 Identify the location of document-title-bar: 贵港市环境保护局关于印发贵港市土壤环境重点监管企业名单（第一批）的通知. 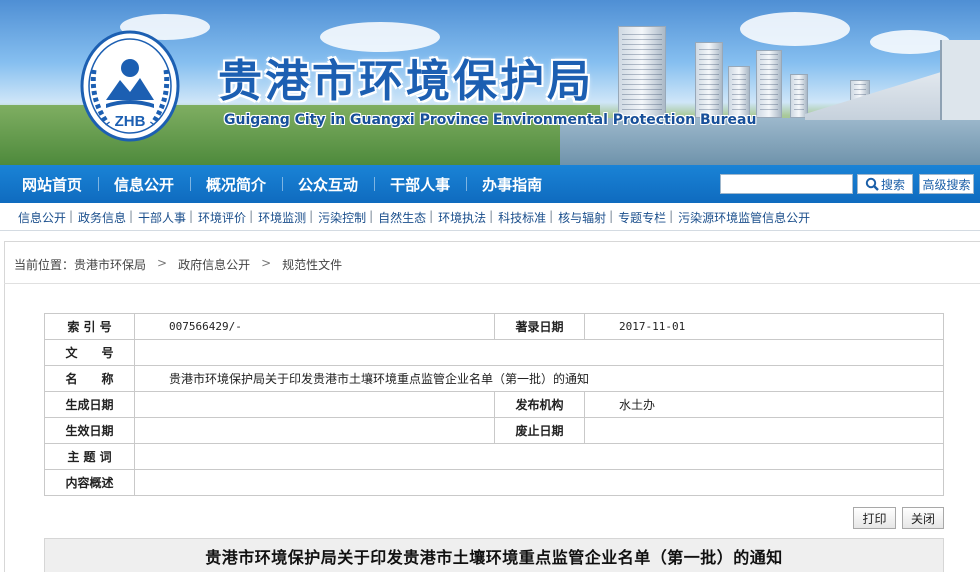
(494, 555).